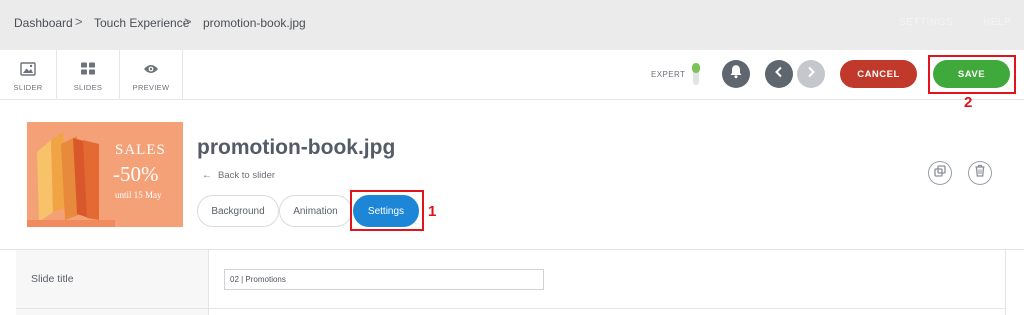 The width and height of the screenshot is (1024, 315). Describe the element at coordinates (151, 87) in the screenshot. I see `toolbar-preview-label: PREVIEW` at that location.